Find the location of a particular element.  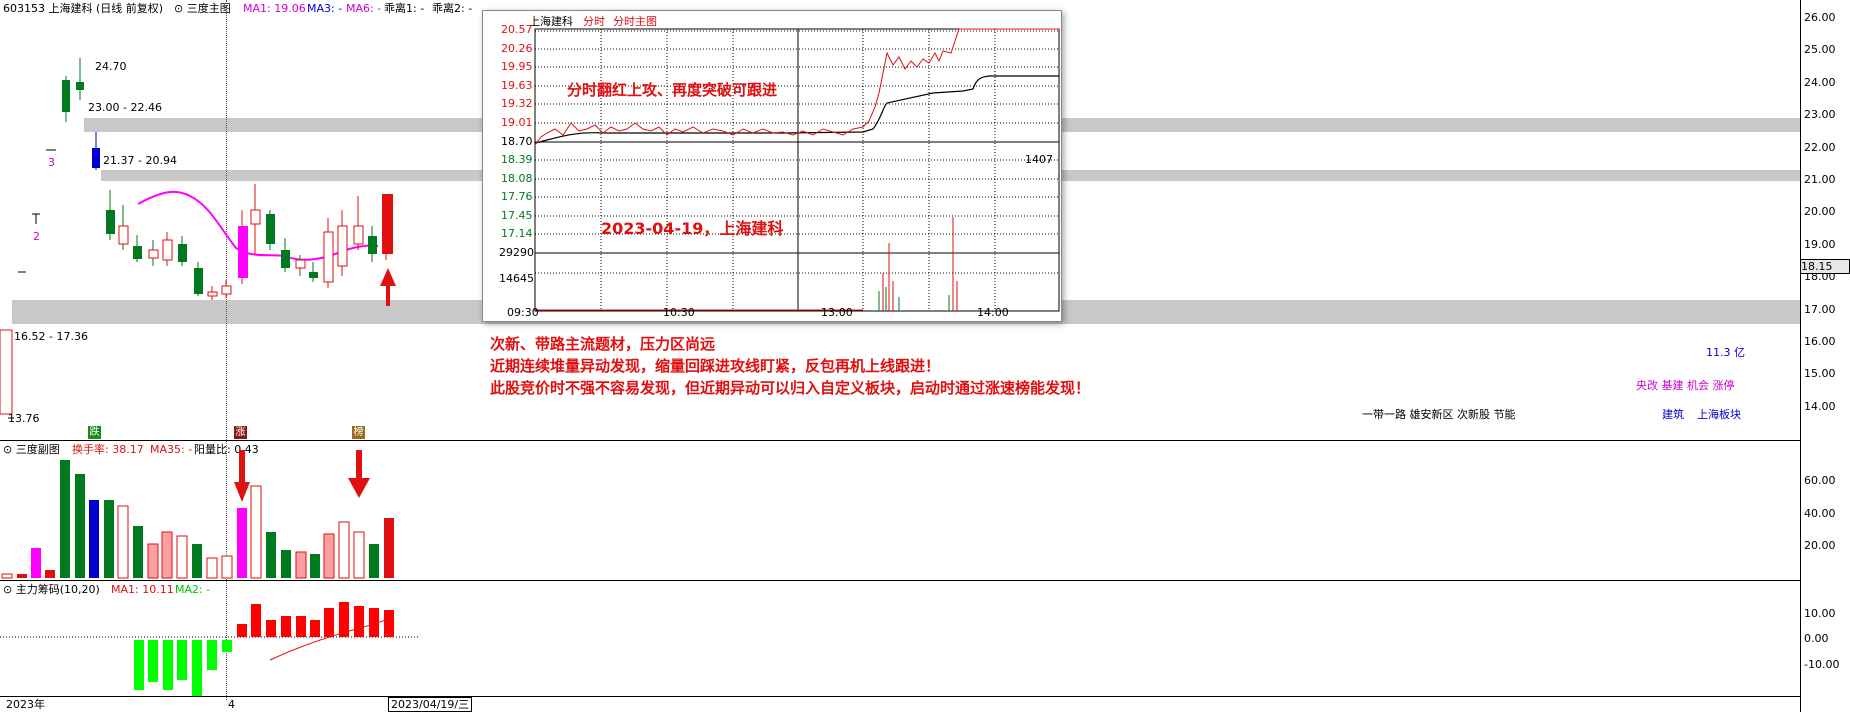

sub2-axis-tick: 0.00 is located at coordinates (1816, 638).